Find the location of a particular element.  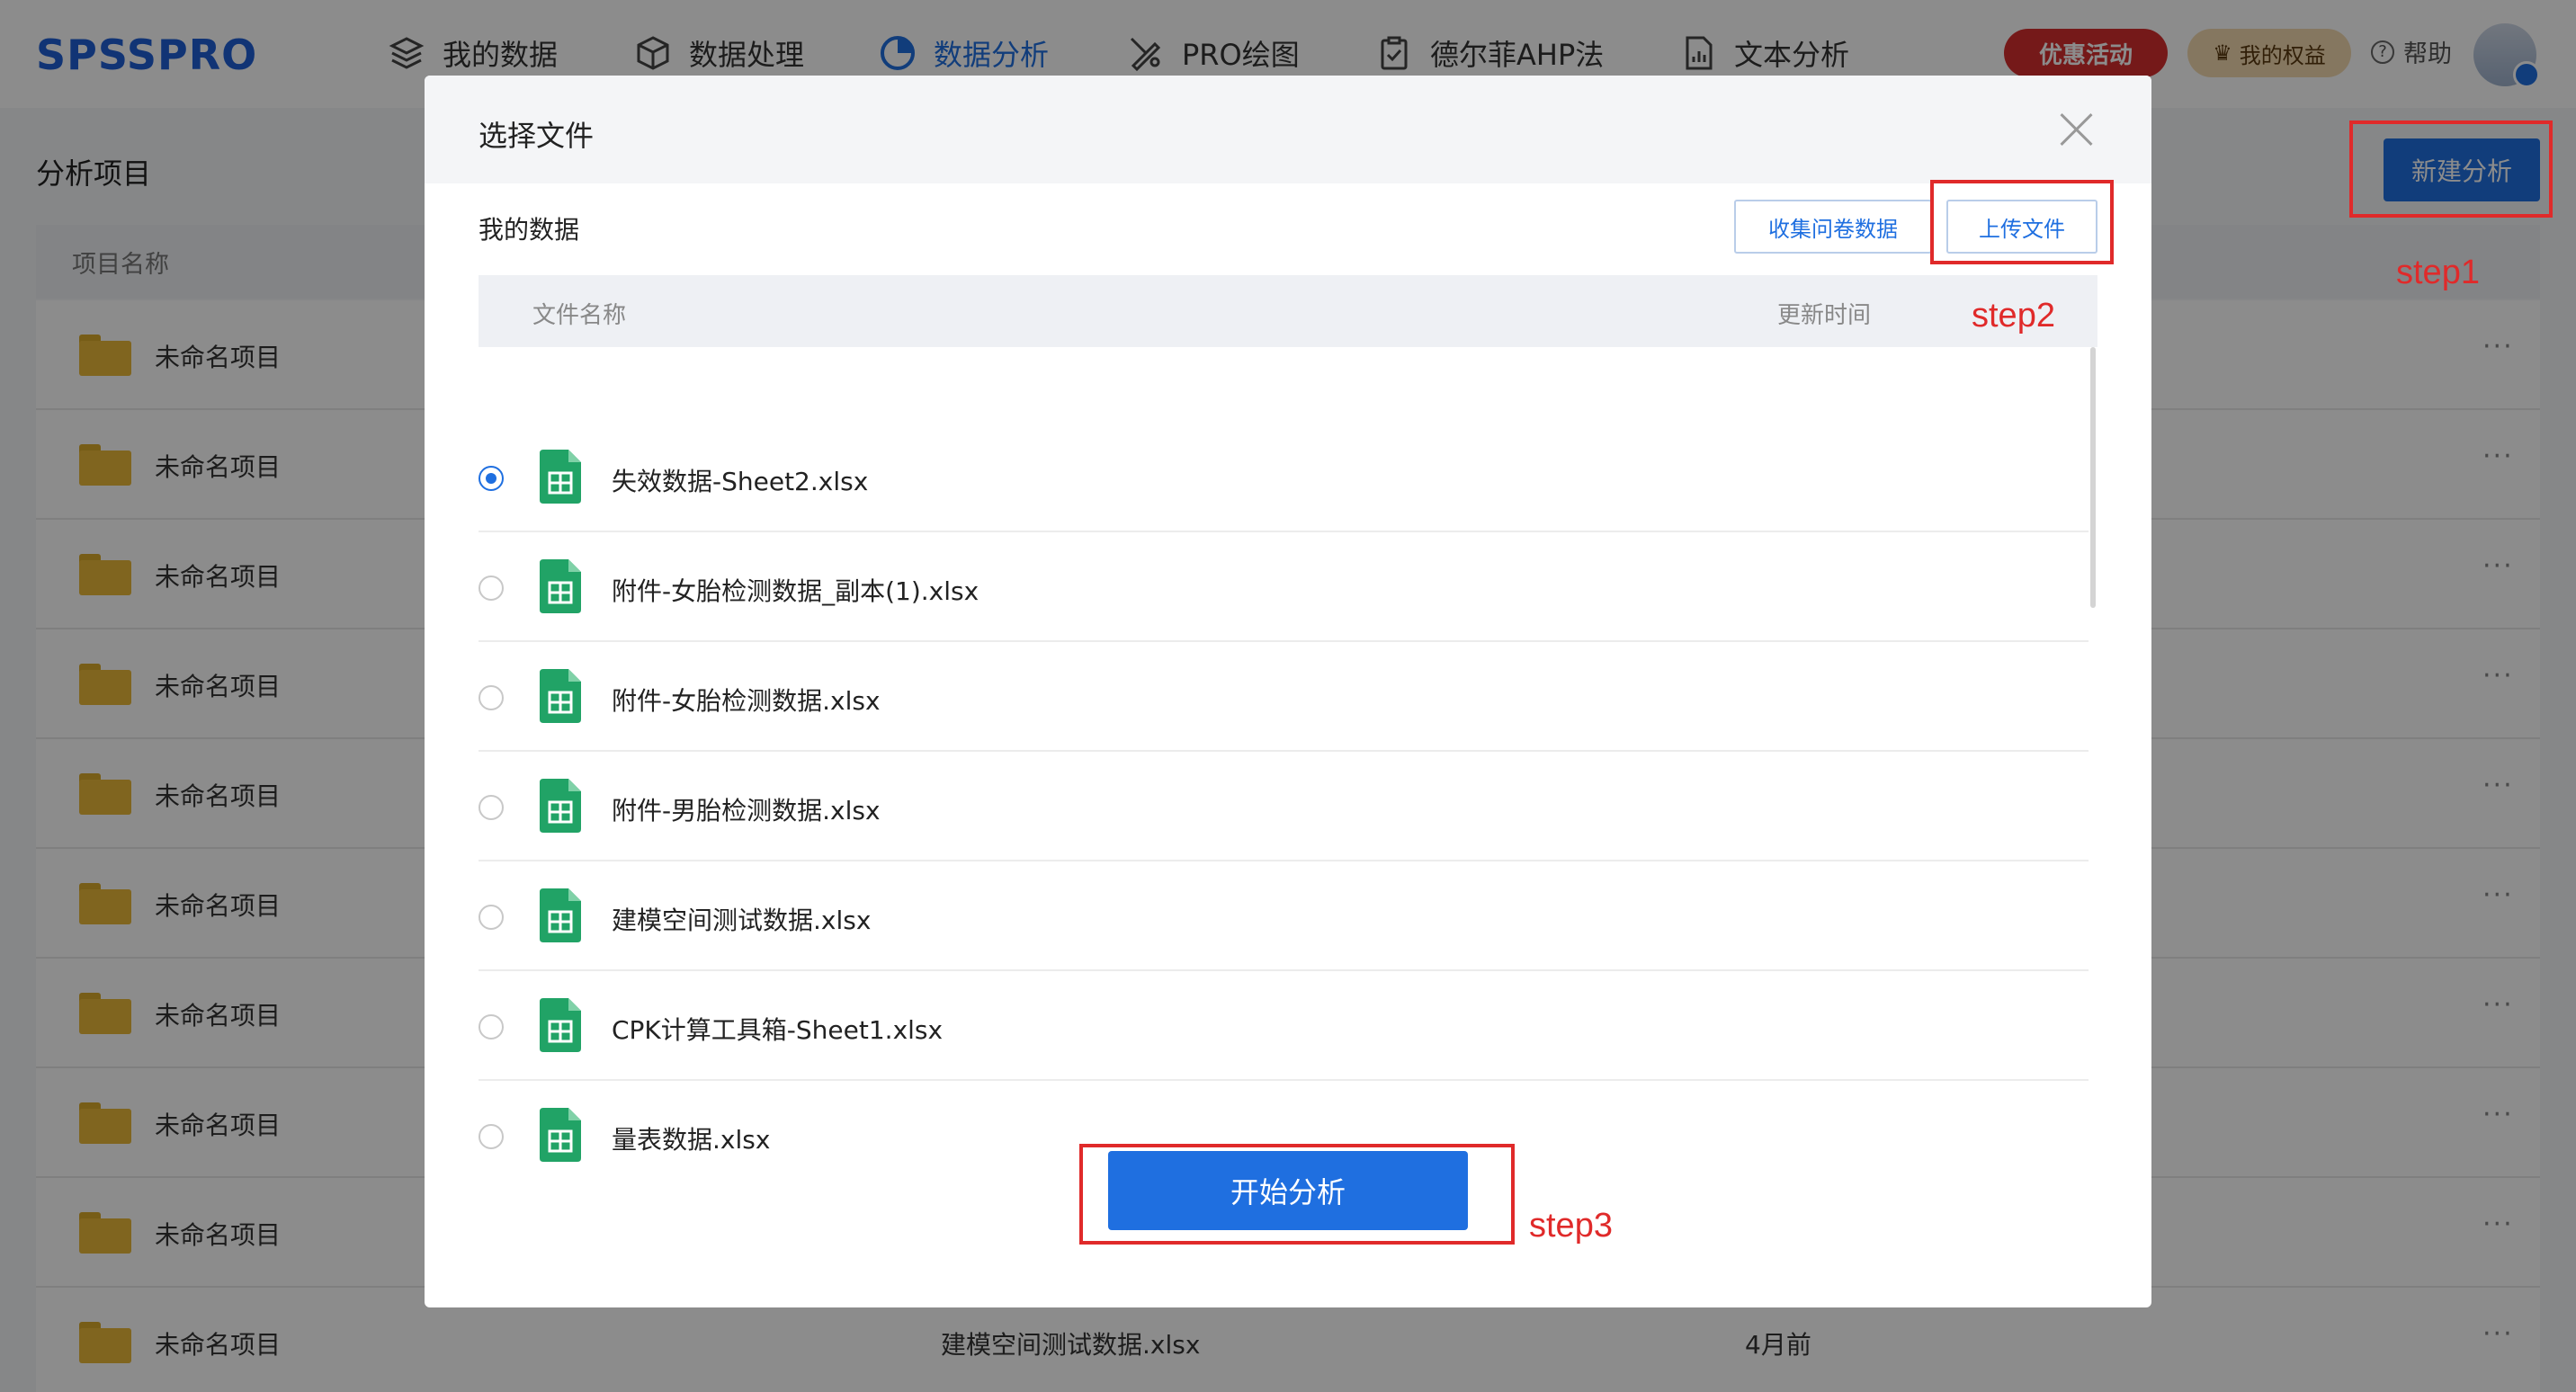

close-icon is located at coordinates (2076, 129).